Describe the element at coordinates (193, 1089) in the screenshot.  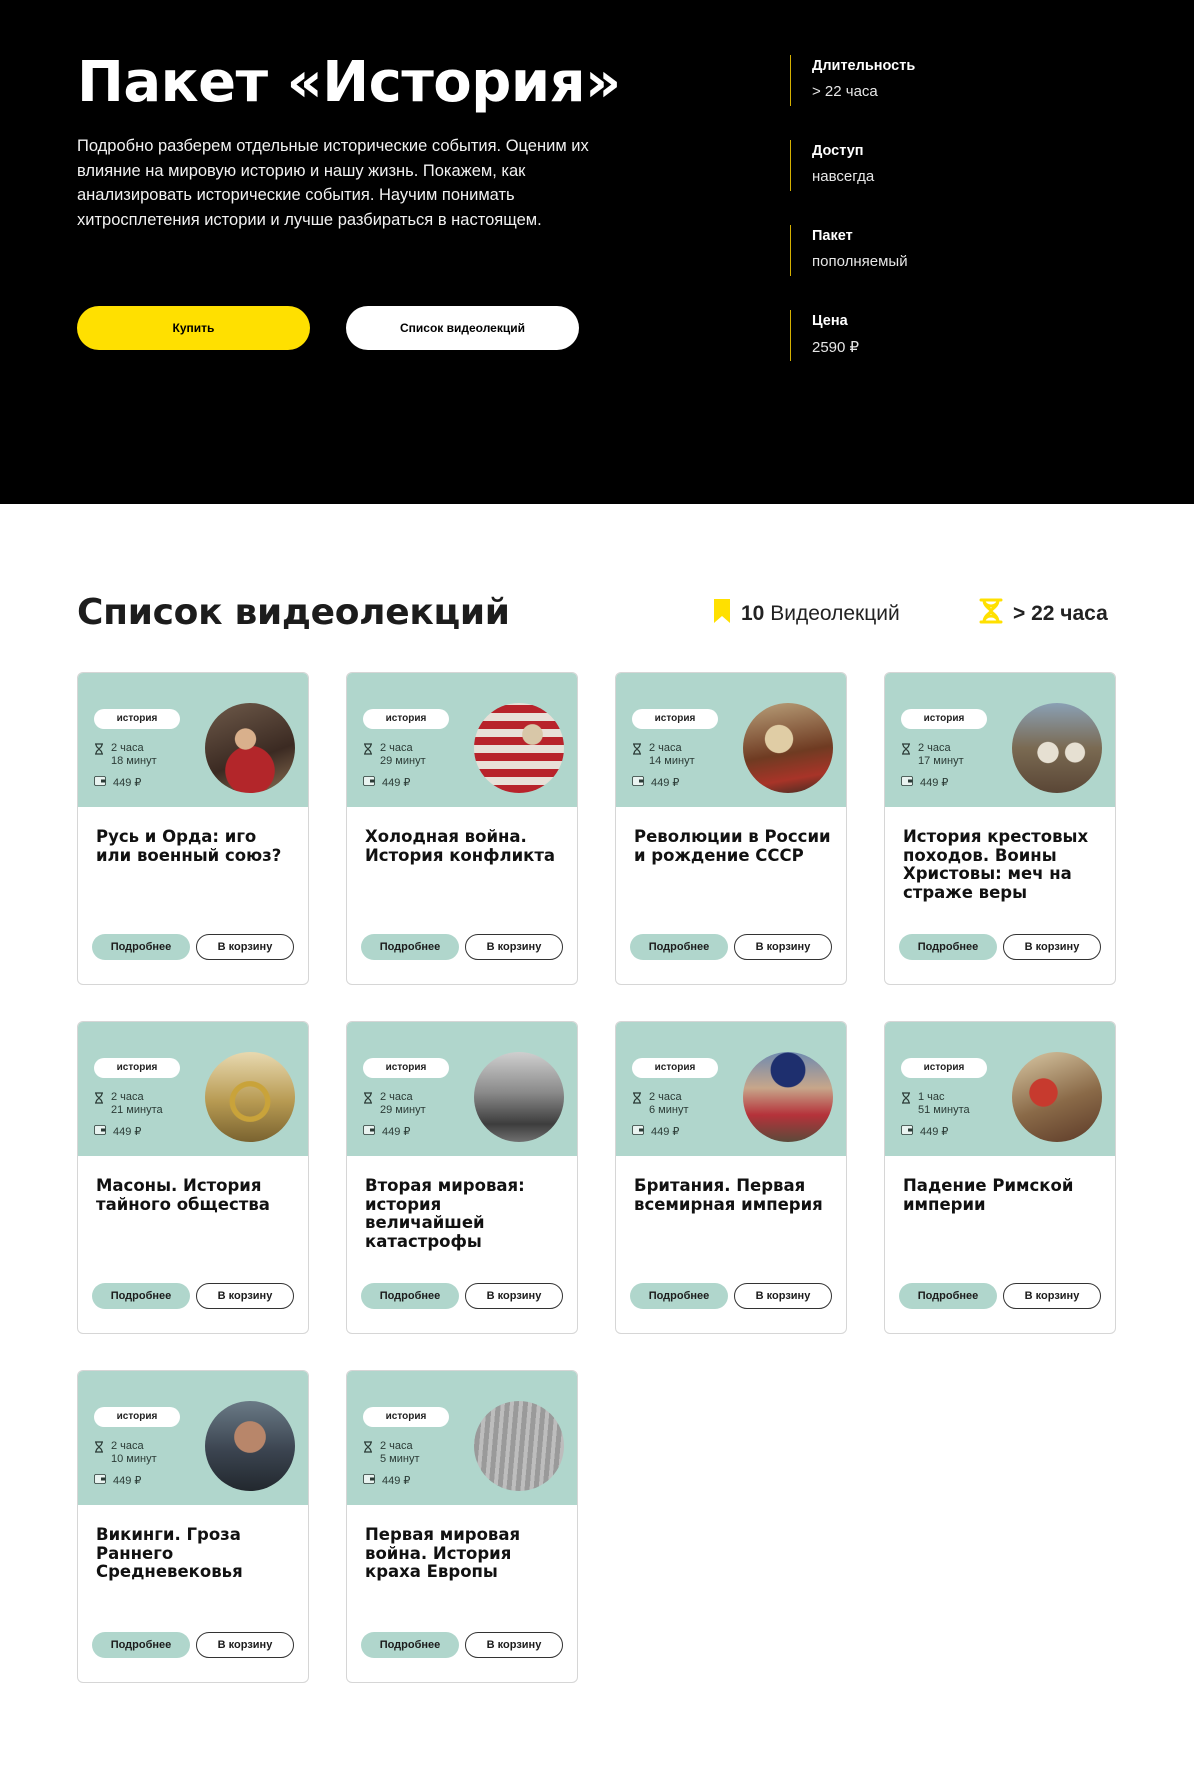
I see `card-header: история 2 часа 21 минута 449 ₽` at that location.